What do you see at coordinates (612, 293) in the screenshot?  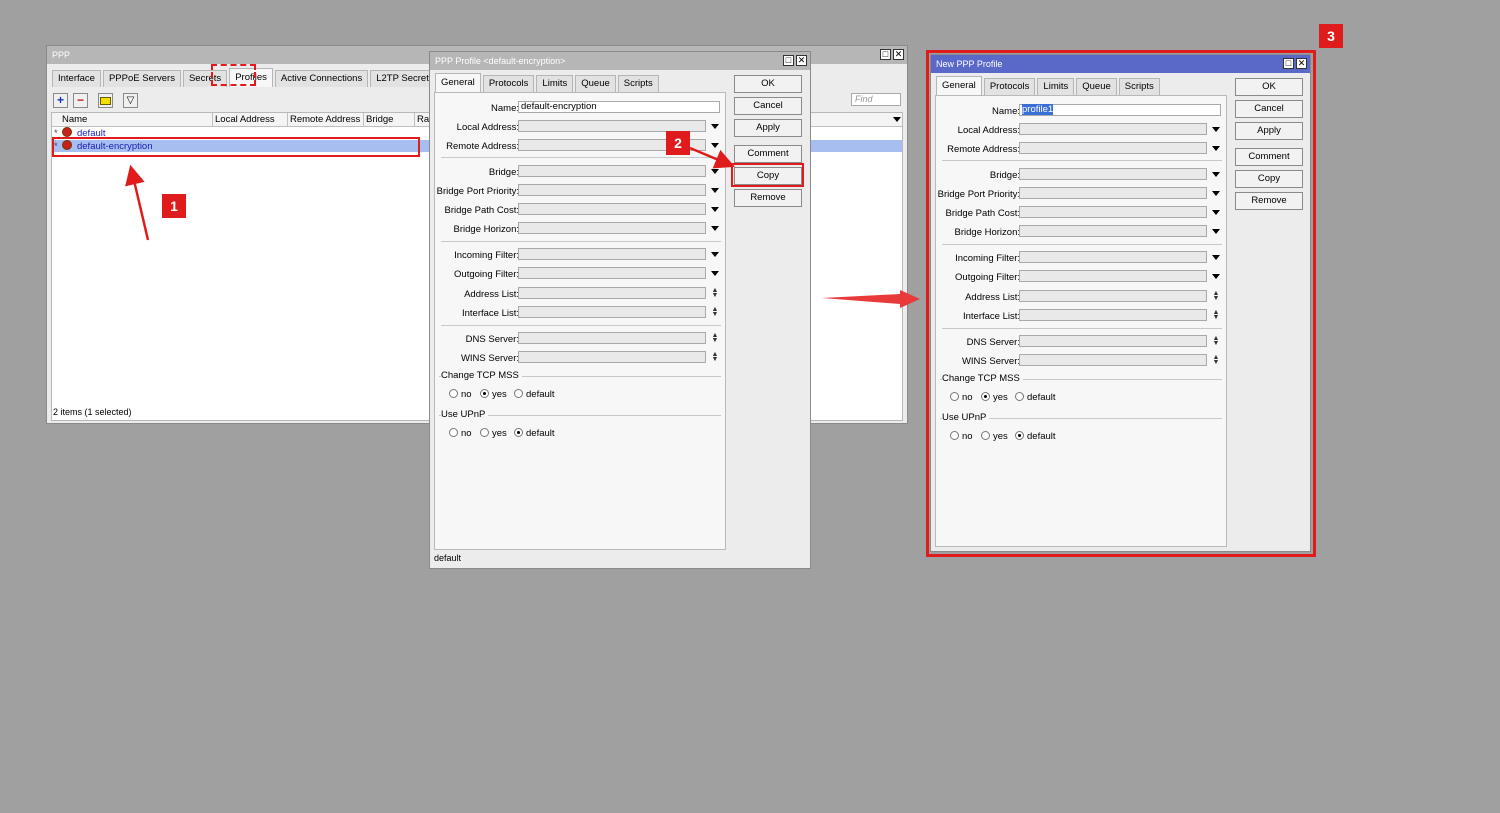 I see `address-list-field` at bounding box center [612, 293].